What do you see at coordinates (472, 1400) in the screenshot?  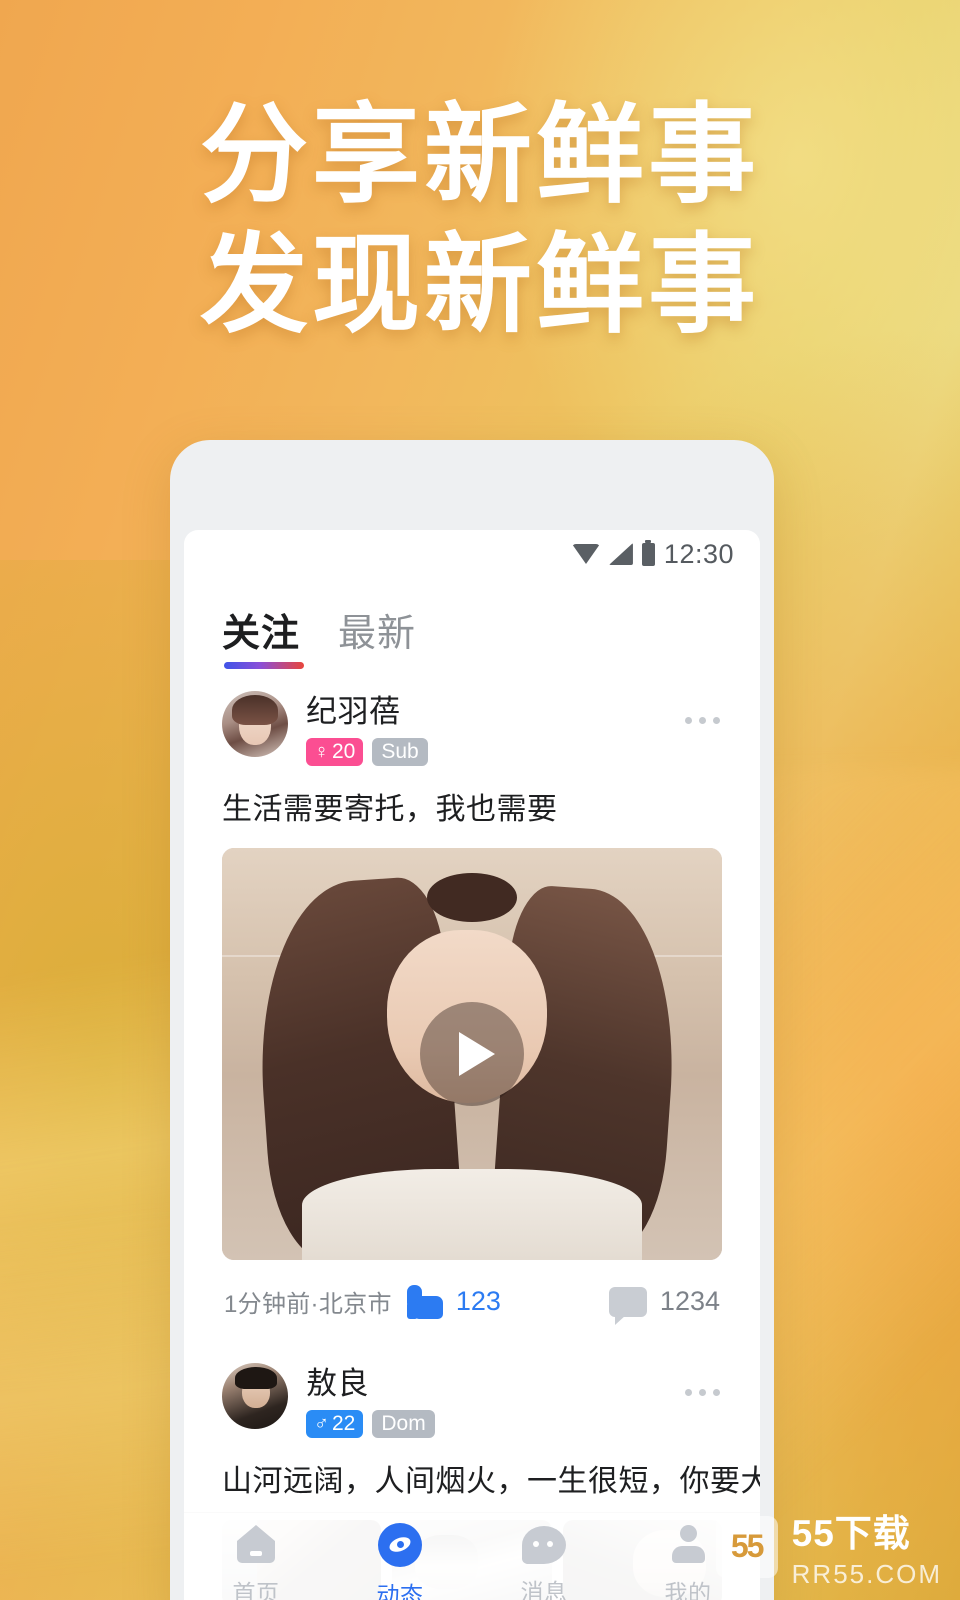 I see `post-header: 敖良 ♂ 22 Dom` at bounding box center [472, 1400].